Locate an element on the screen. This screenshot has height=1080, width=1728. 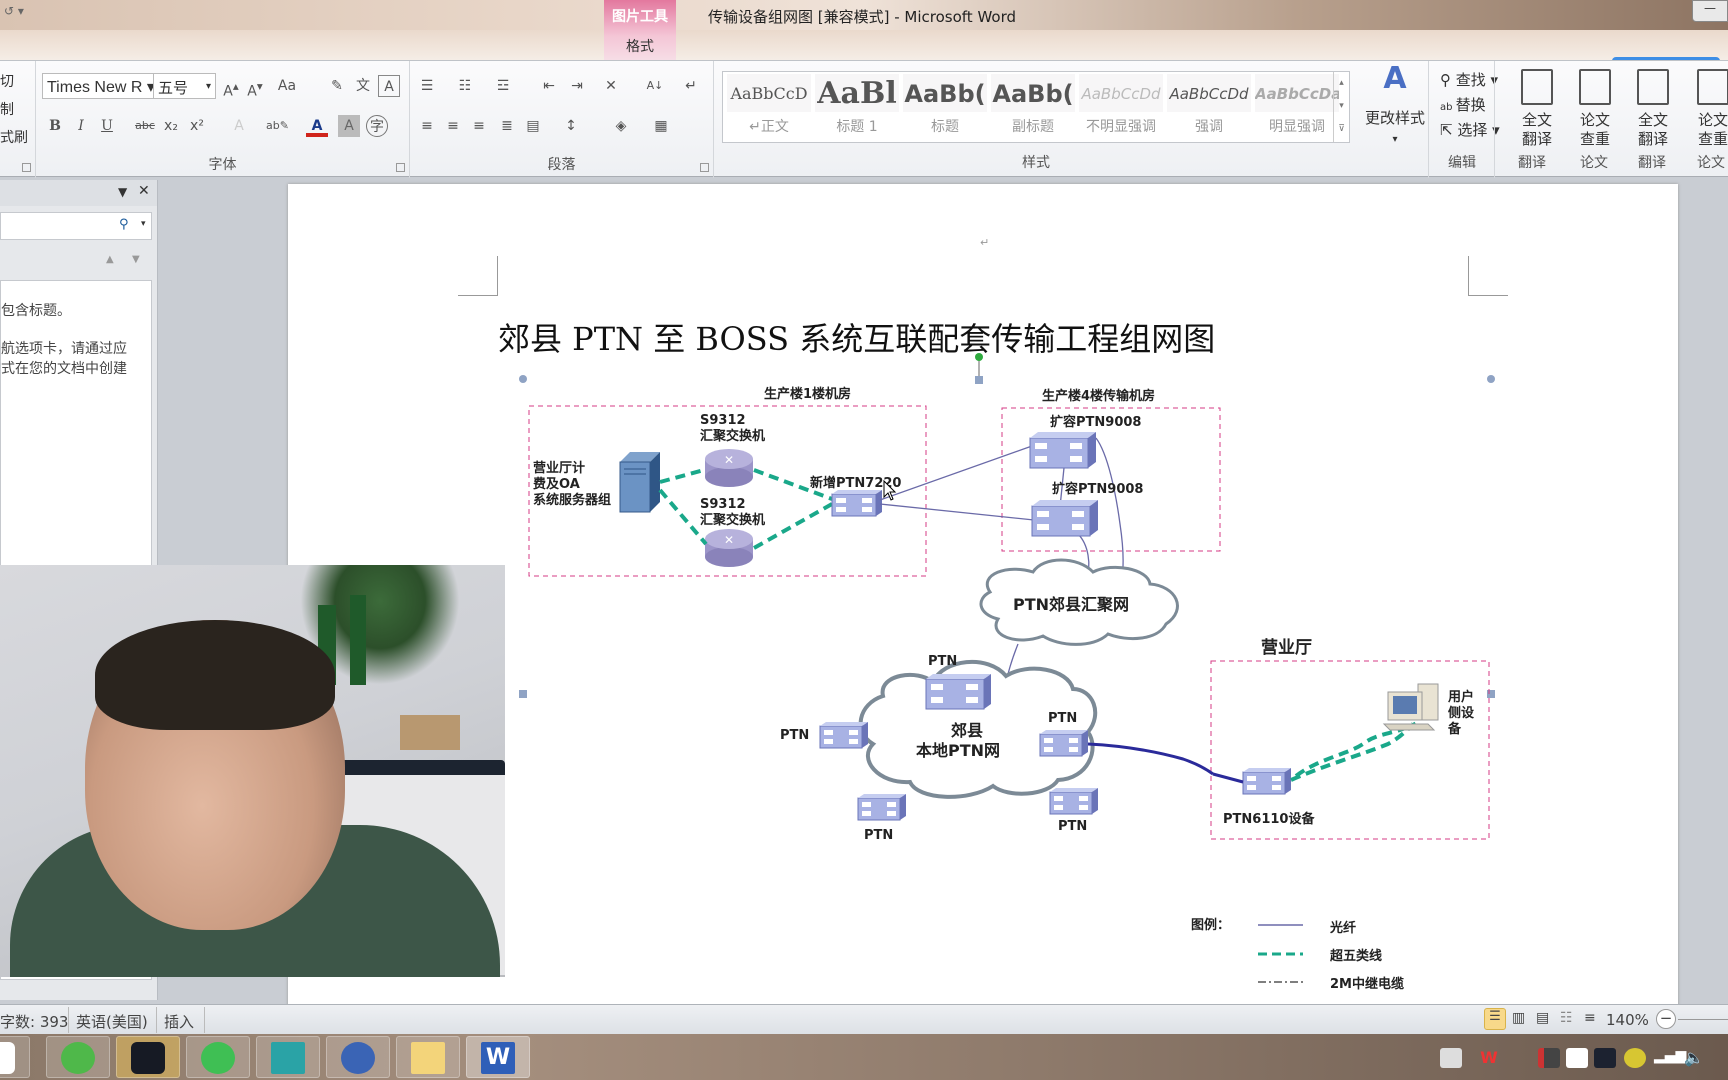
style-subtitle: AaBb(副标题 is located at coordinates (1033, 107).